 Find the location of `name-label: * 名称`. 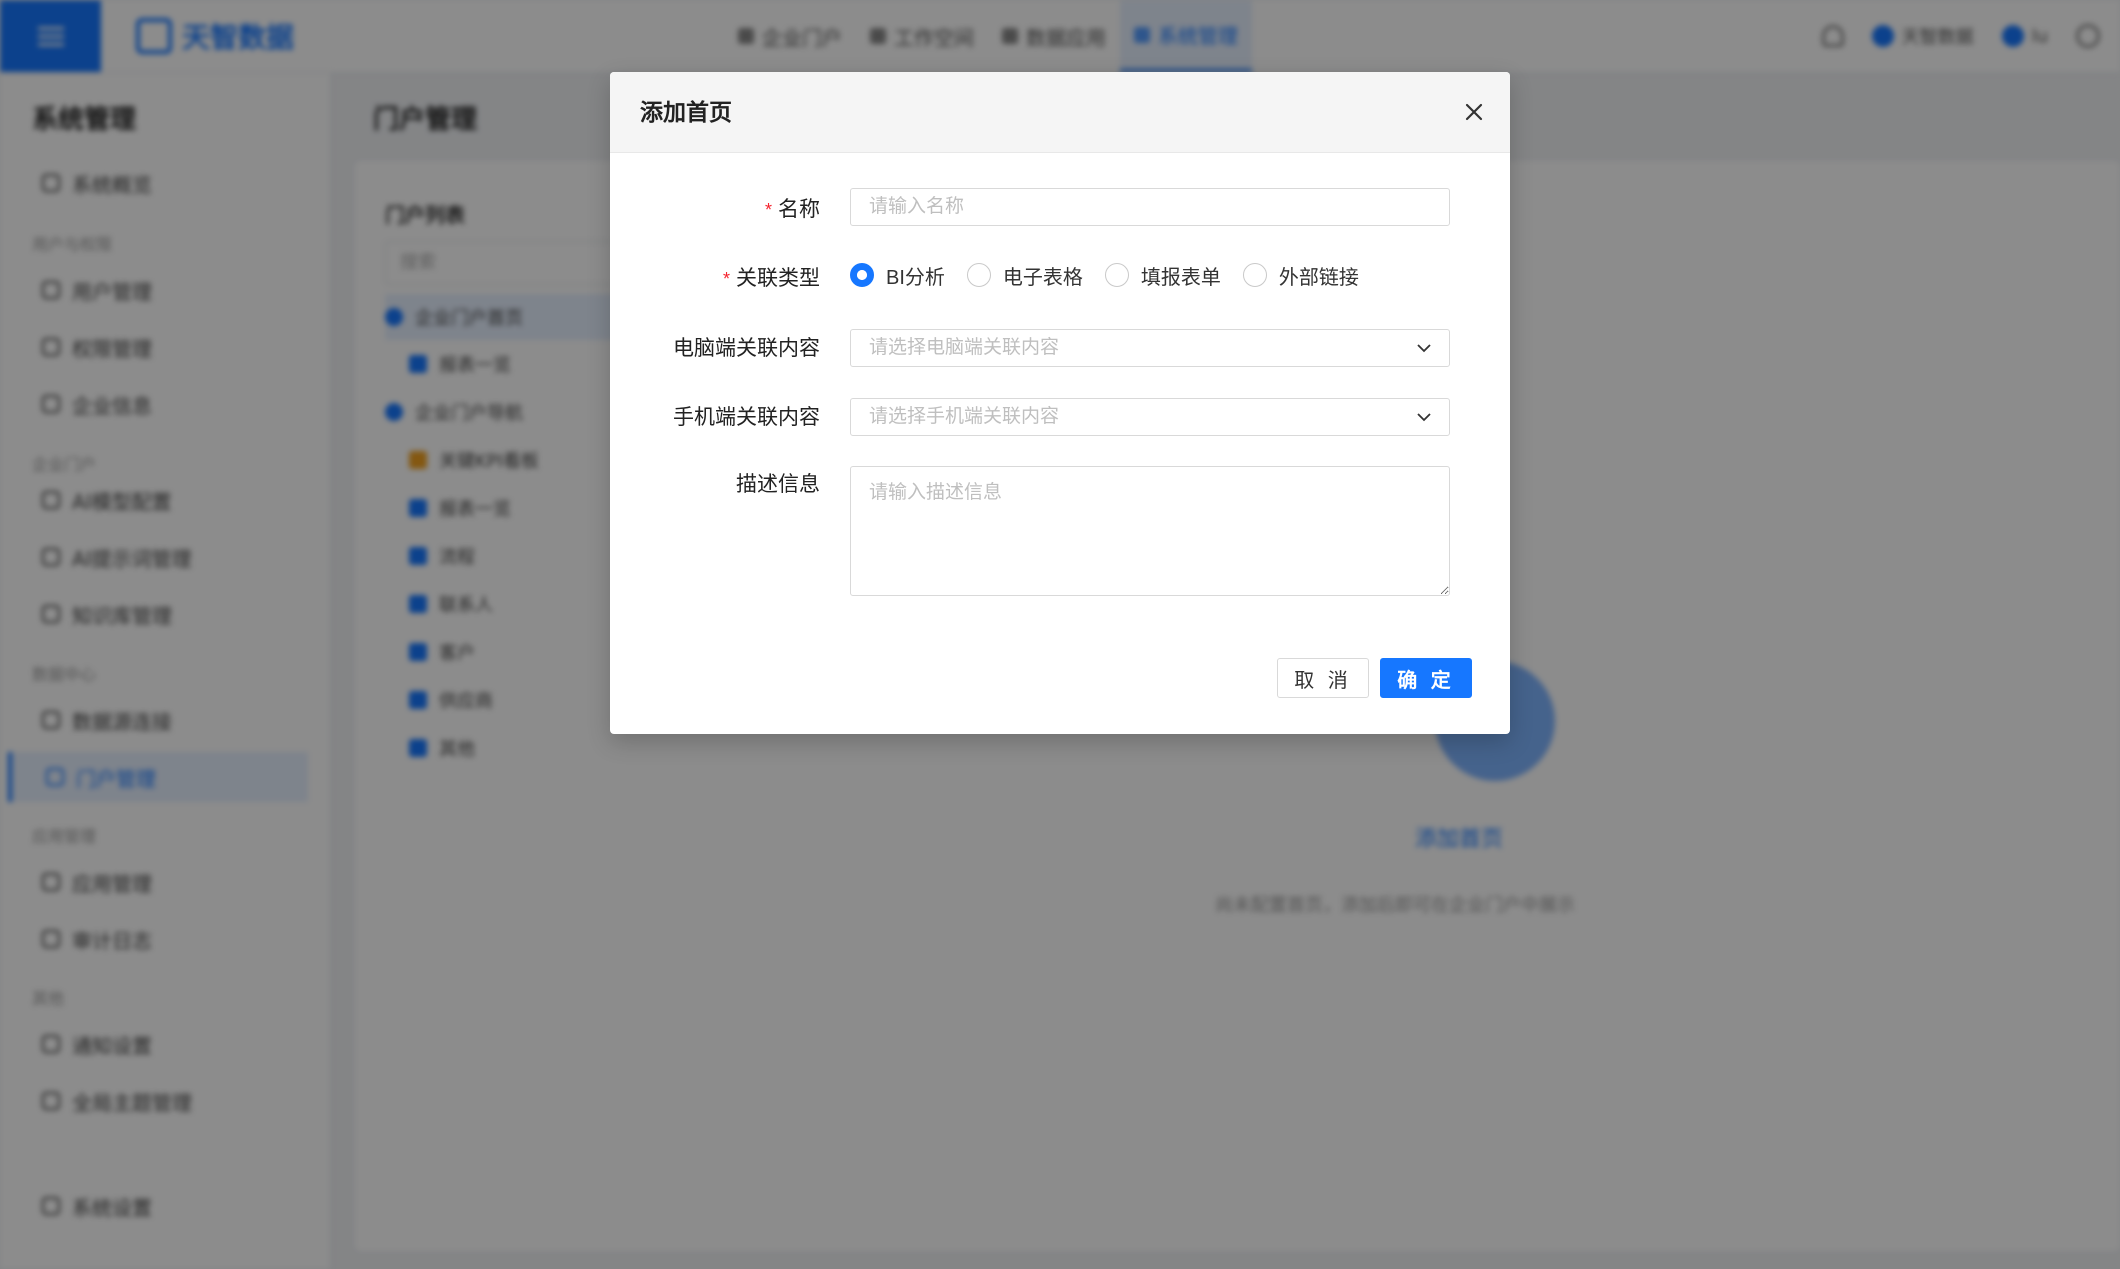

name-label: * 名称 is located at coordinates (792, 208).